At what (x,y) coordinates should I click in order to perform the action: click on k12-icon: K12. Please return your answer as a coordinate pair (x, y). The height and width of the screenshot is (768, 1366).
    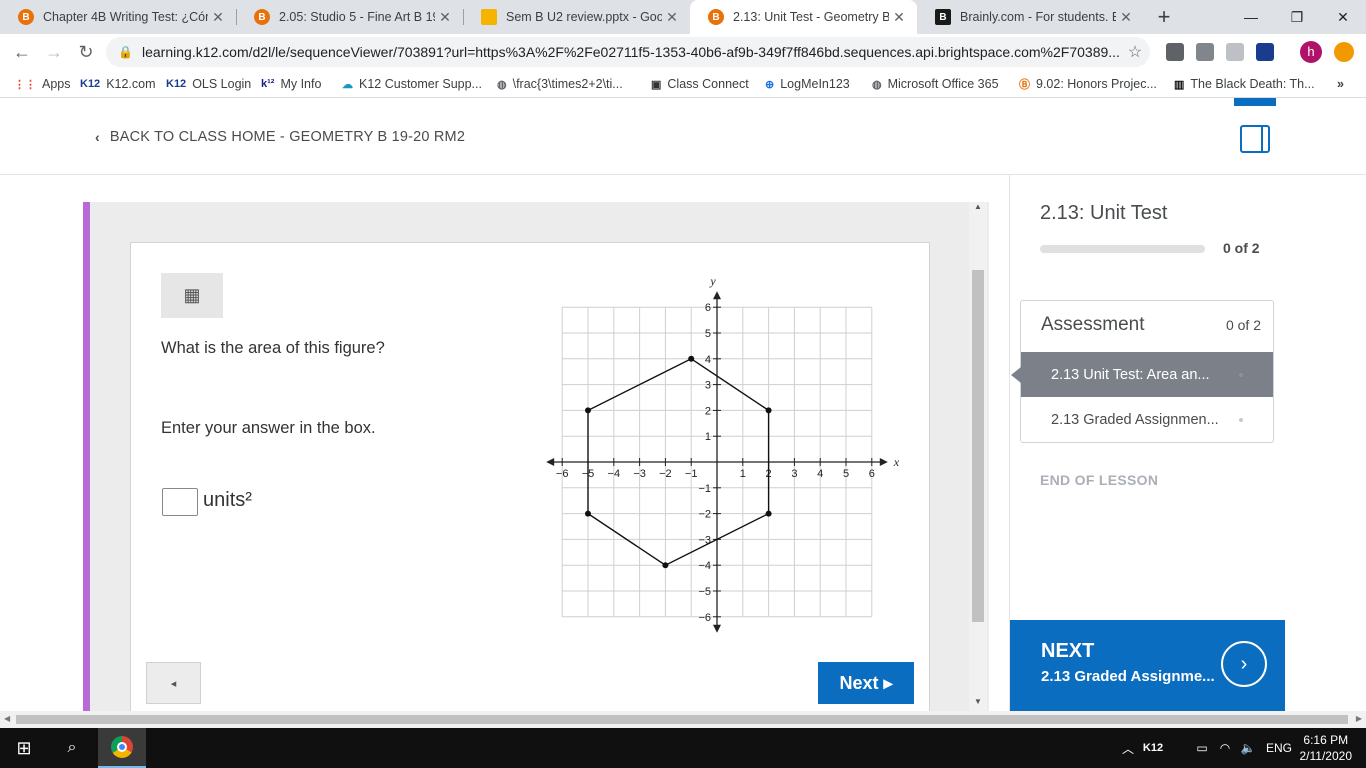
    Looking at the image, I should click on (176, 84).